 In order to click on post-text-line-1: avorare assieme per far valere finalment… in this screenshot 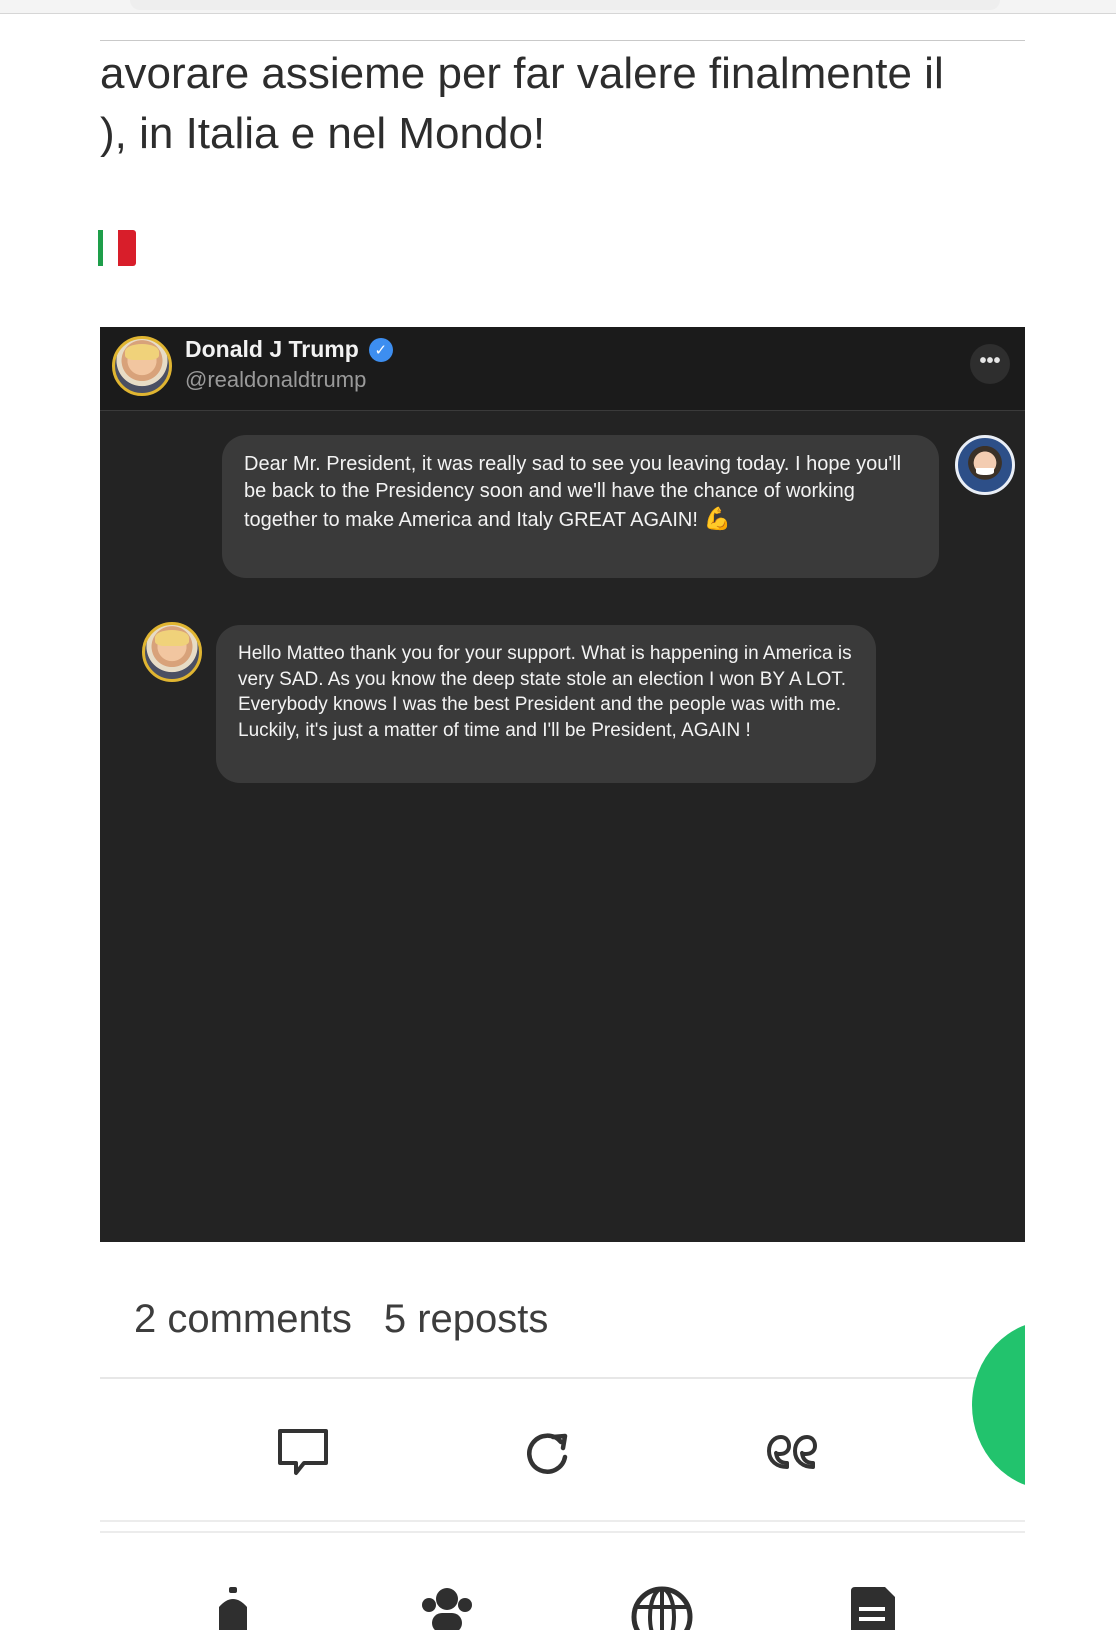, I will do `click(522, 73)`.